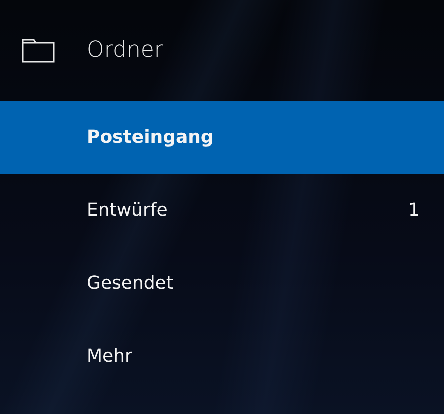  I want to click on unread-count: 1, so click(414, 210).